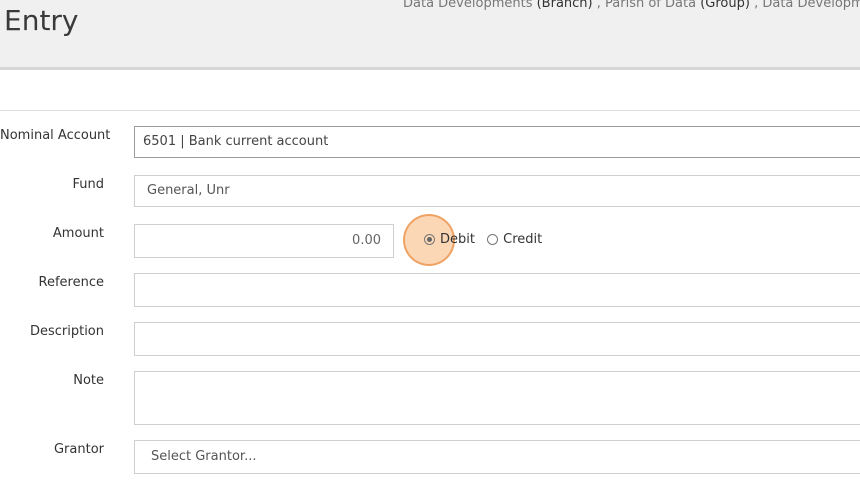 The width and height of the screenshot is (860, 481). What do you see at coordinates (66, 331) in the screenshot?
I see `description-label: Description` at bounding box center [66, 331].